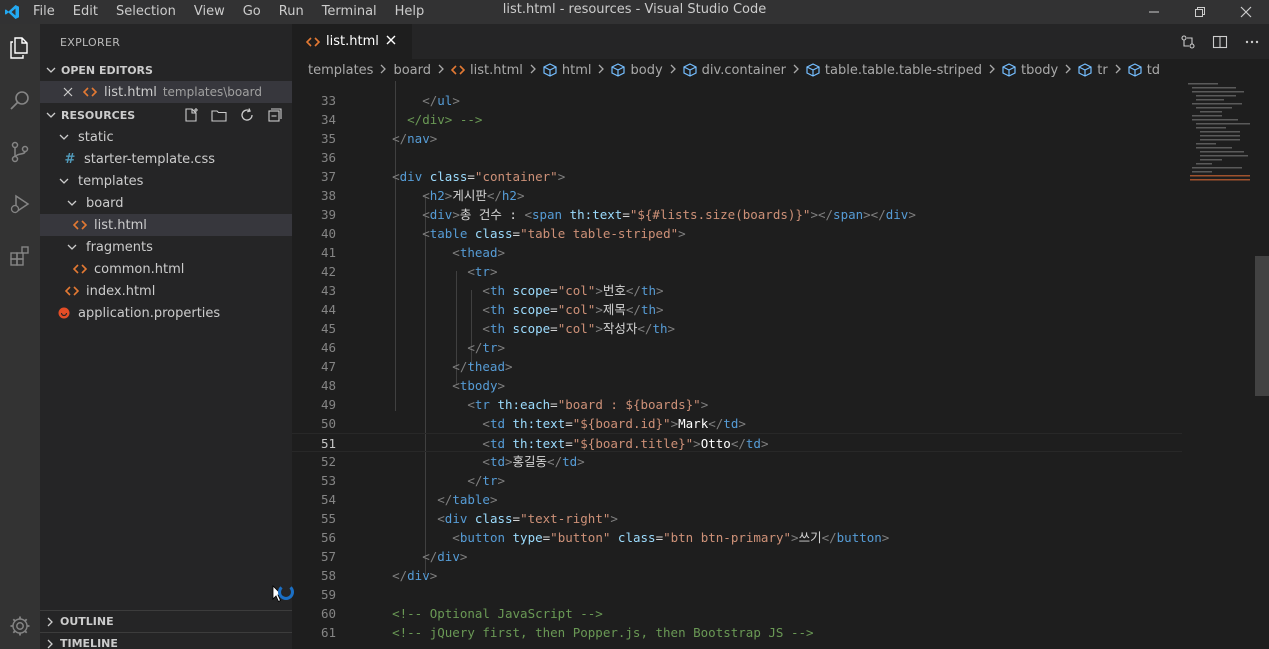 The width and height of the screenshot is (1269, 649). I want to click on extensions-activity, so click(20, 256).